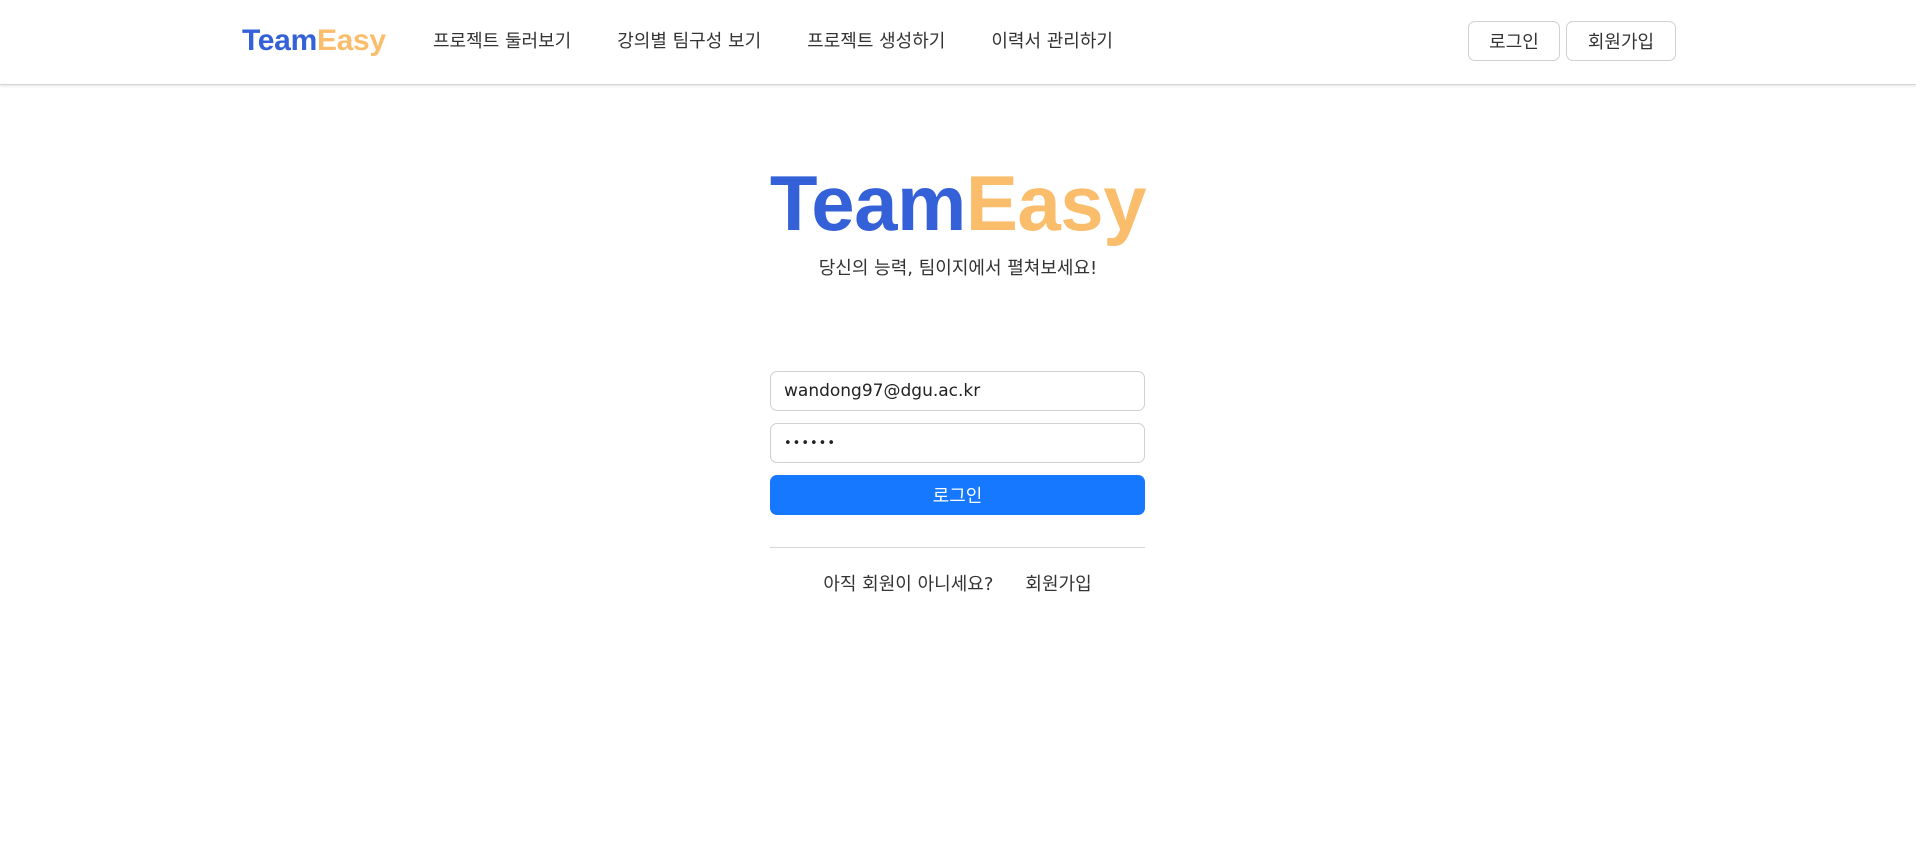  What do you see at coordinates (689, 42) in the screenshot?
I see `nav-item-course-teams: 강의별 팀구성 보기` at bounding box center [689, 42].